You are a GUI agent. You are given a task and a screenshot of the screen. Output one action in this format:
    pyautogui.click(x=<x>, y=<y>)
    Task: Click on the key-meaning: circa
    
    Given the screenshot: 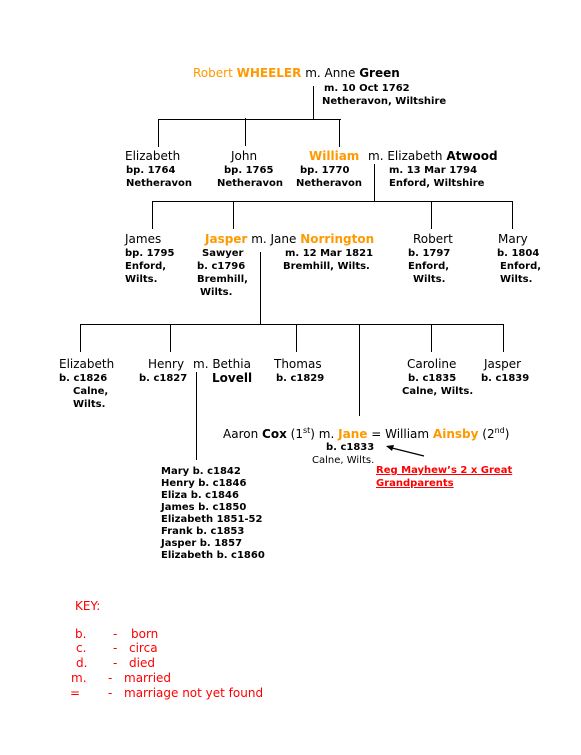 What is the action you would take?
    pyautogui.click(x=143, y=648)
    